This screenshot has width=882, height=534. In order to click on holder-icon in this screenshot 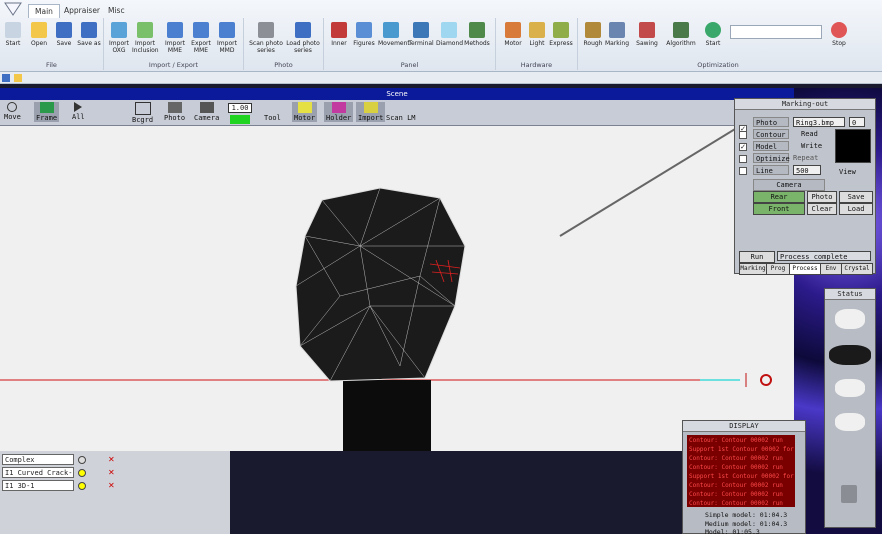, I will do `click(338, 107)`.